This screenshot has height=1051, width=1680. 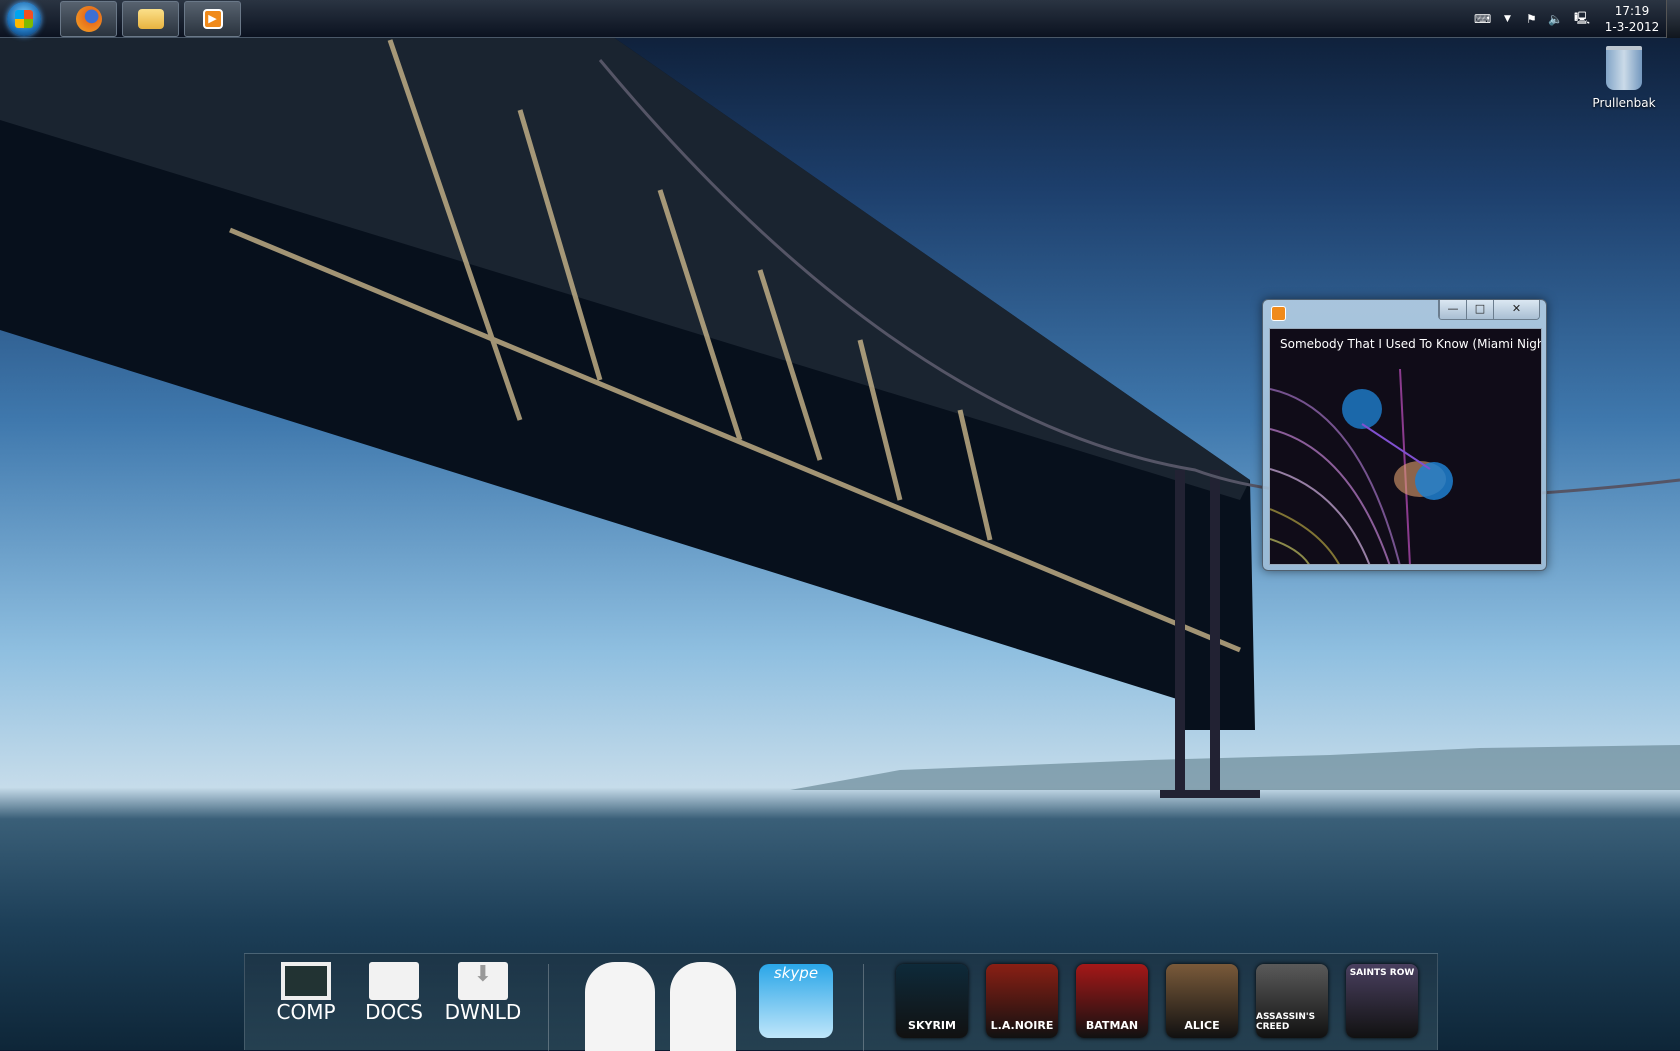 What do you see at coordinates (1022, 1001) in the screenshot?
I see `game-la-noire: L.A.NOIRE` at bounding box center [1022, 1001].